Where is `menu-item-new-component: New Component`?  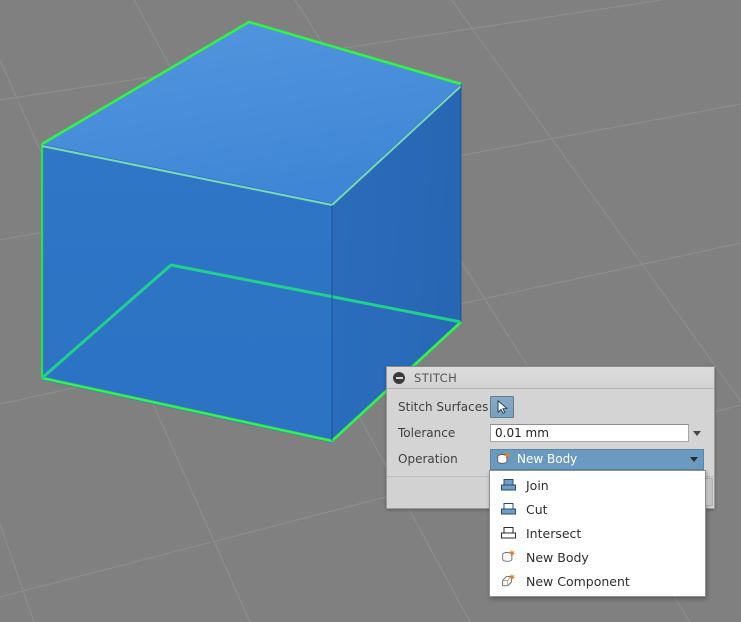 menu-item-new-component: New Component is located at coordinates (597, 581).